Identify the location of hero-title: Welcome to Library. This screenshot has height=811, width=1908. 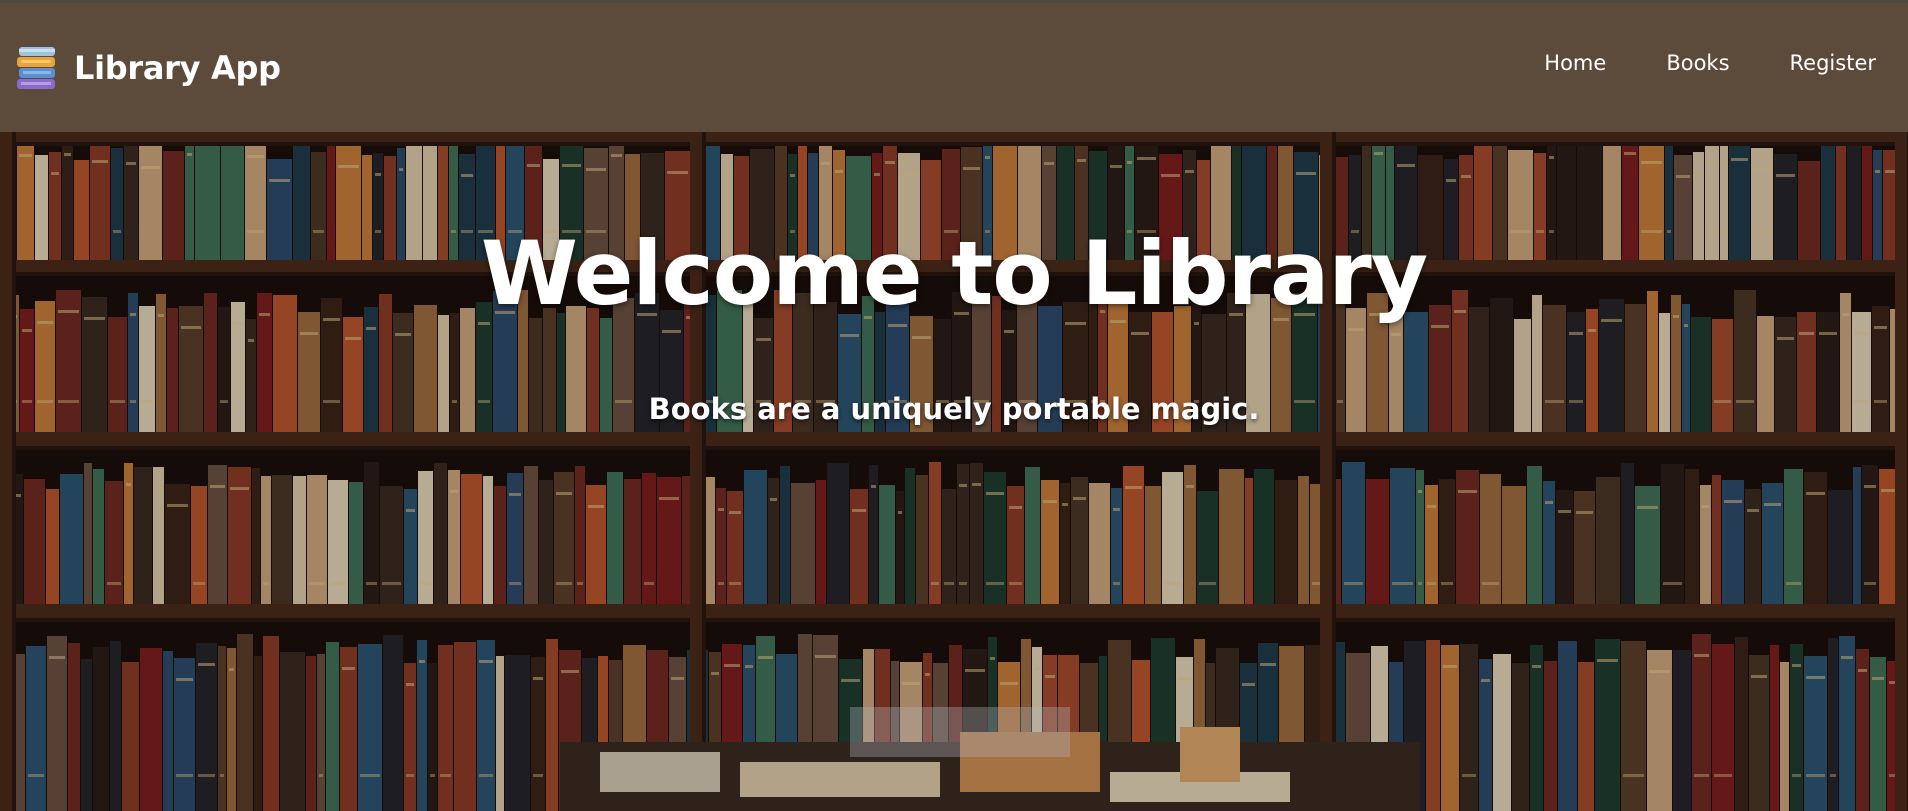
(954, 273).